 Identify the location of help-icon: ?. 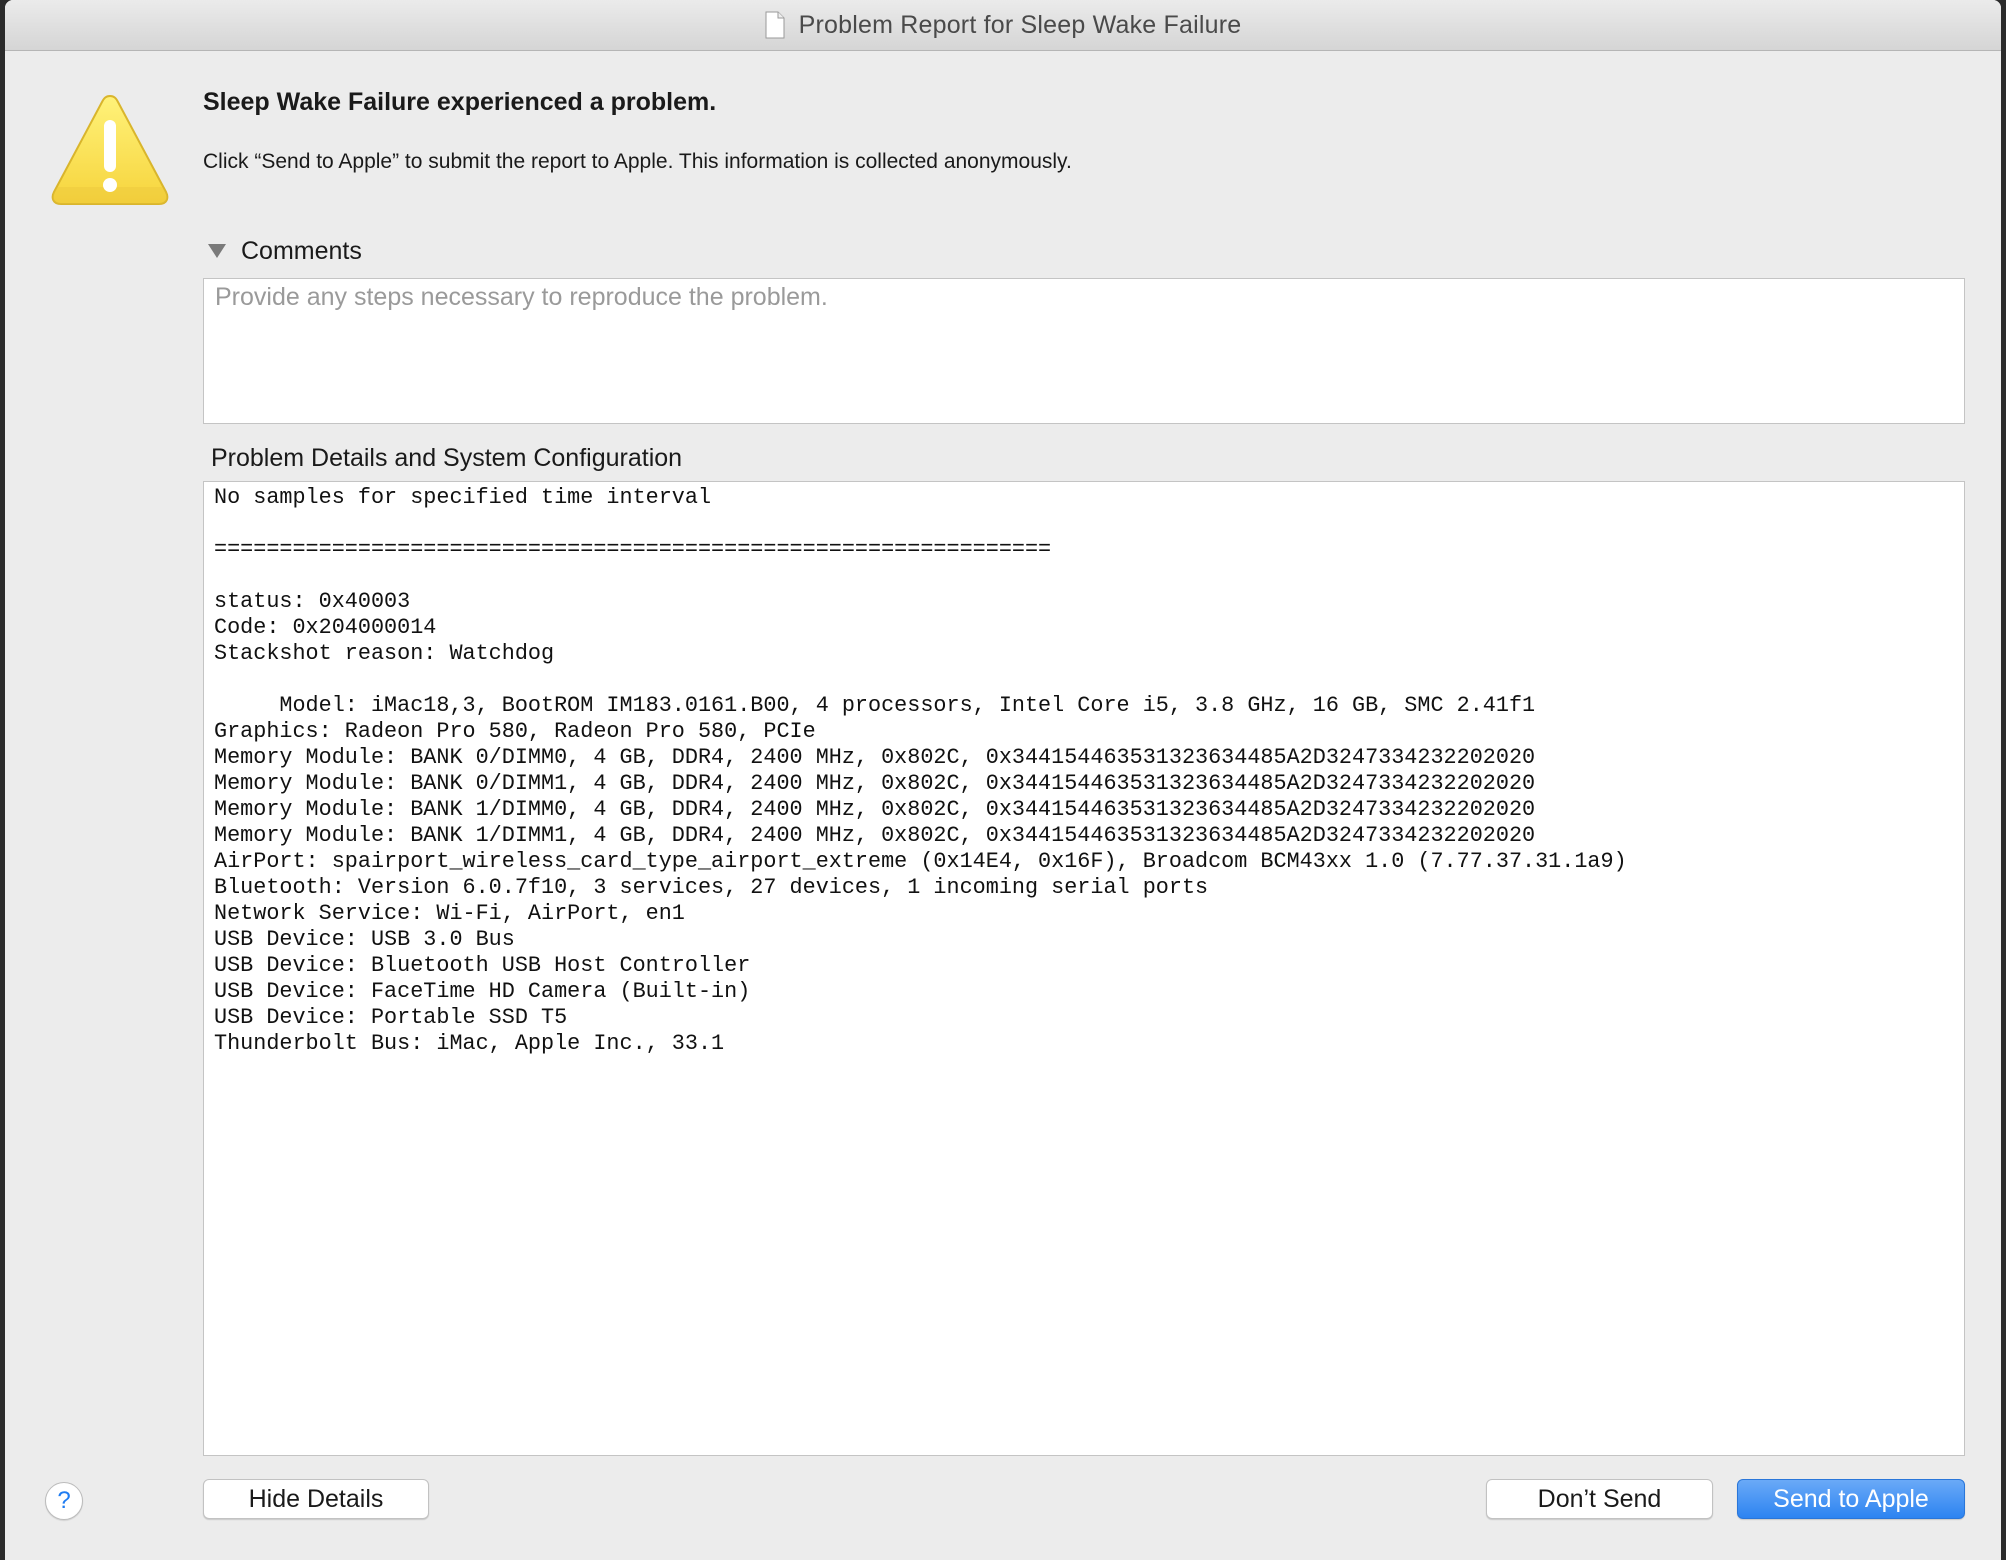
(64, 1500).